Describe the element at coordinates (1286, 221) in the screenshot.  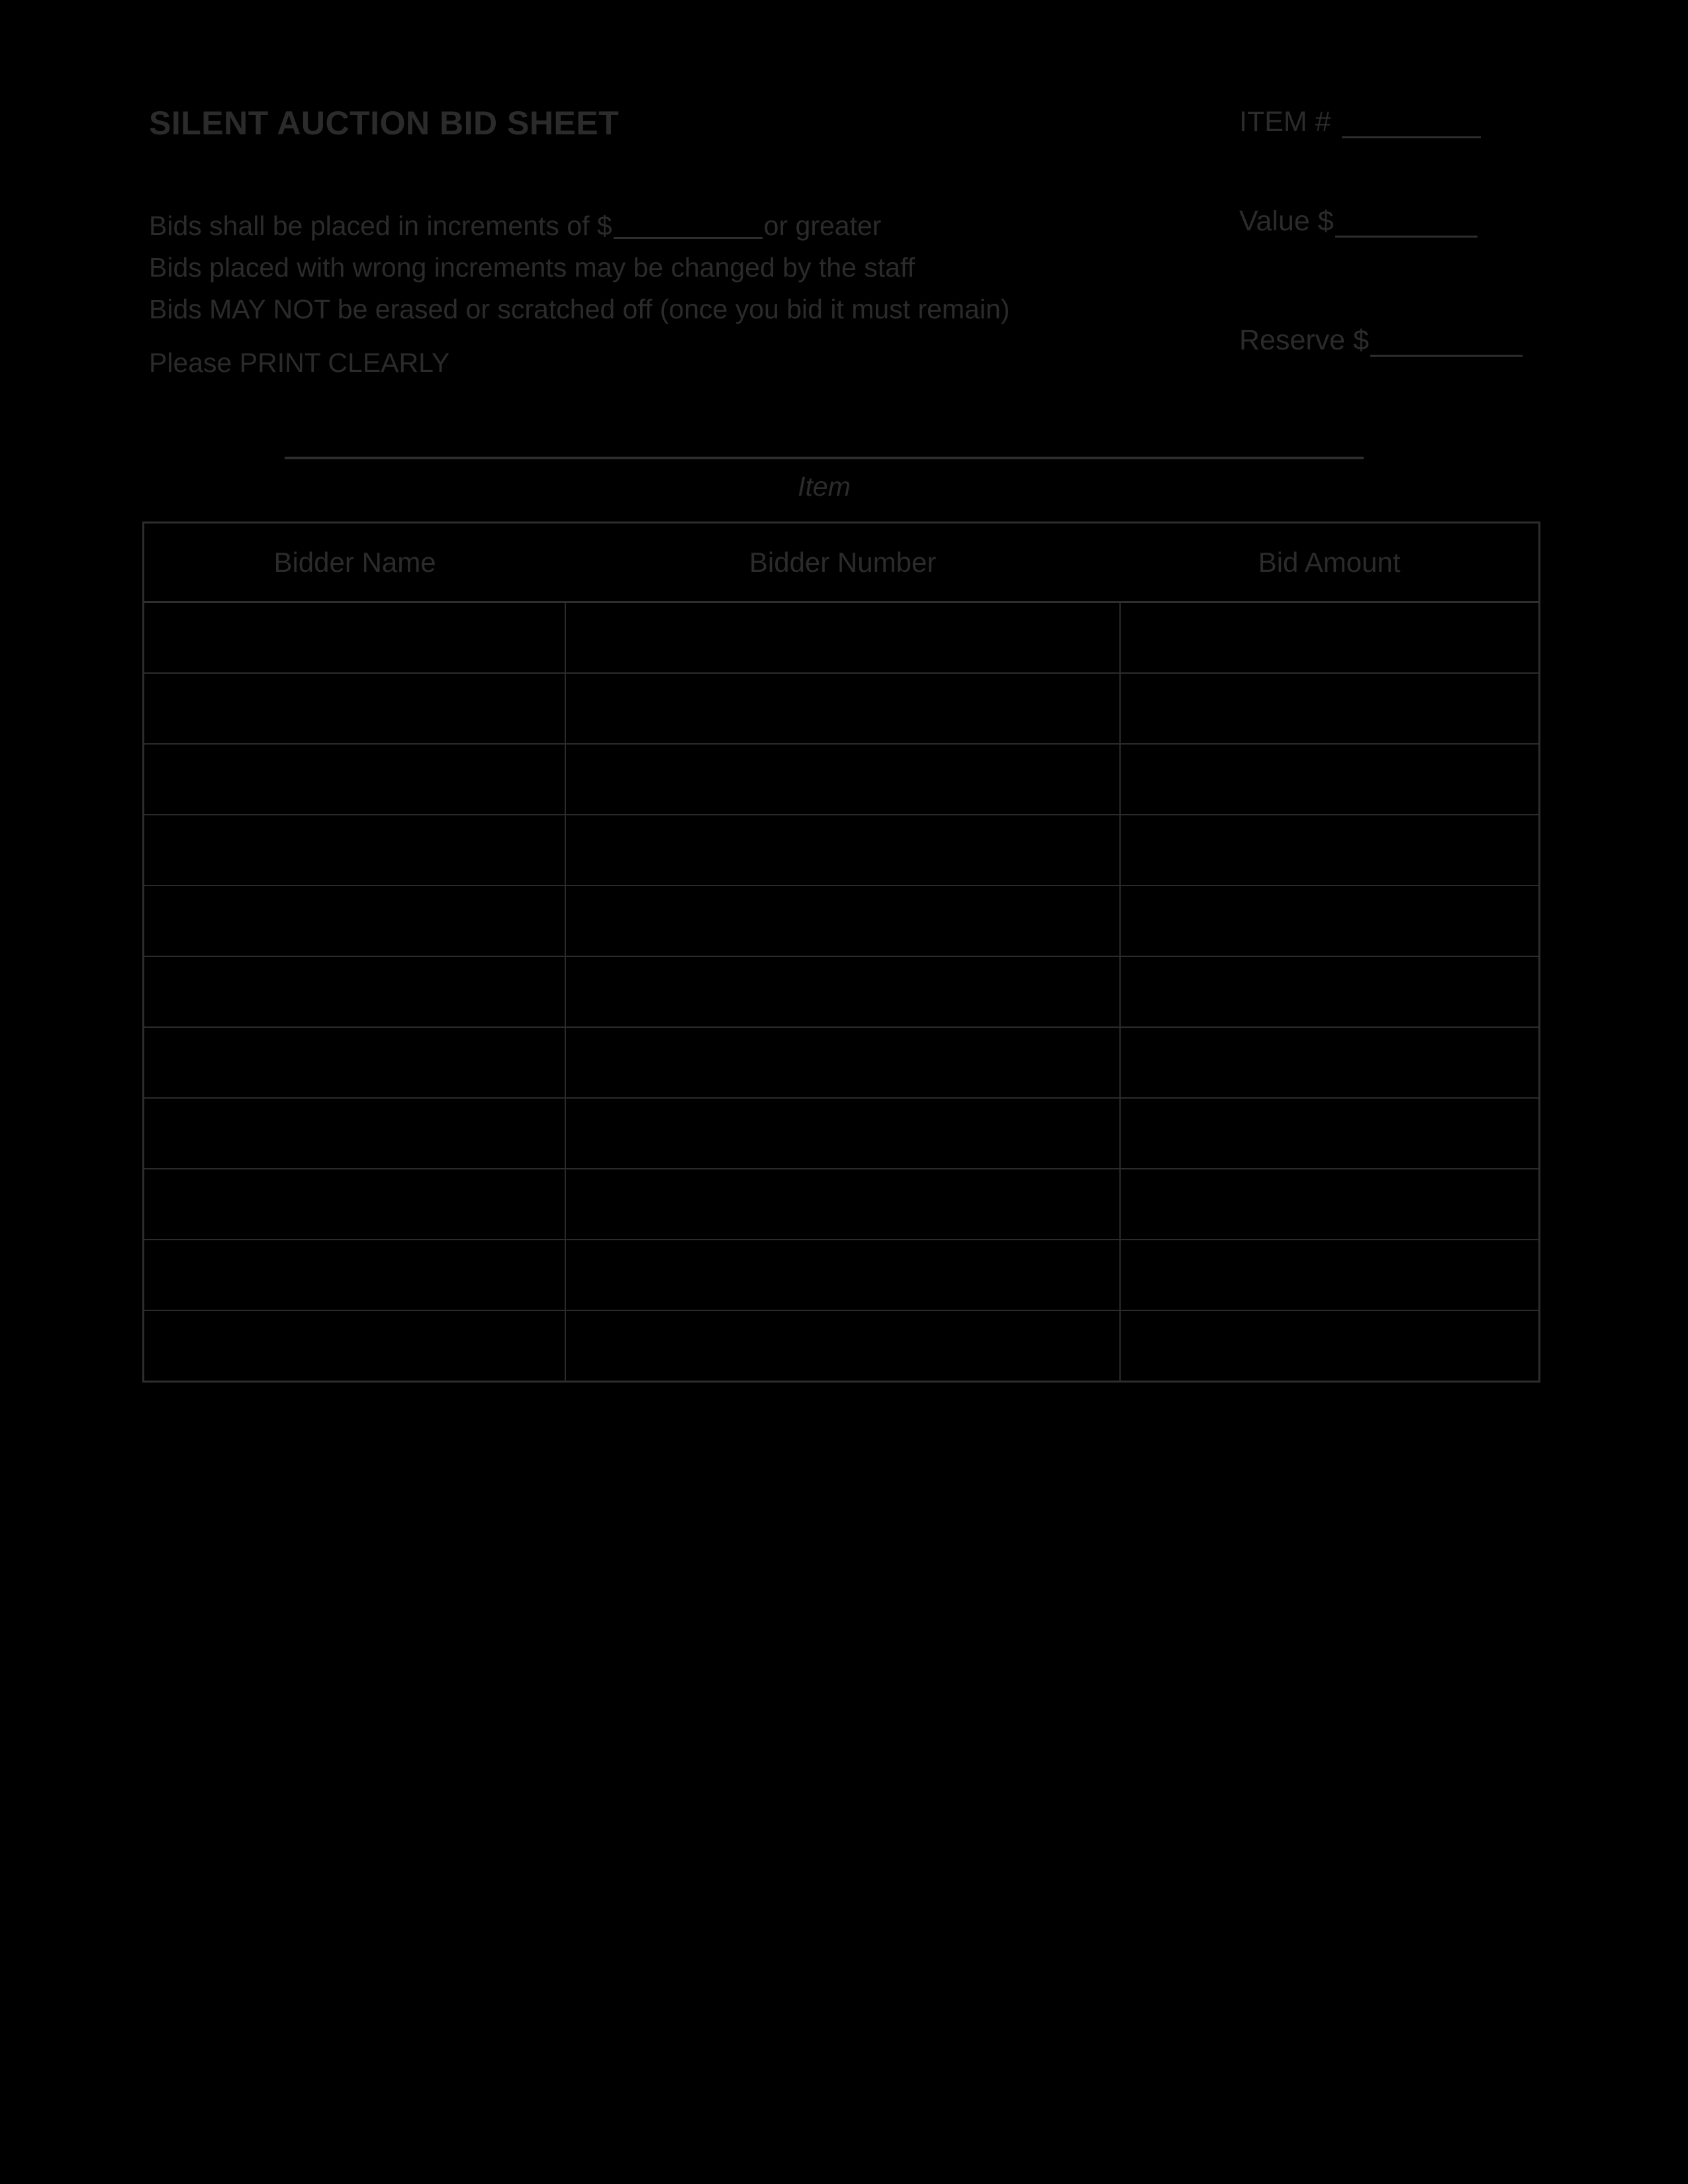
I see `value-label: Value $` at that location.